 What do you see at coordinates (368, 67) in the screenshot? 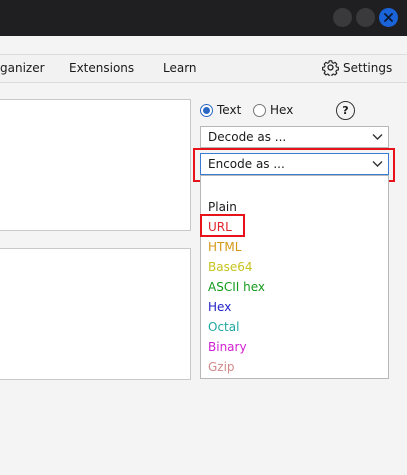
I see `settings-label: Settings` at bounding box center [368, 67].